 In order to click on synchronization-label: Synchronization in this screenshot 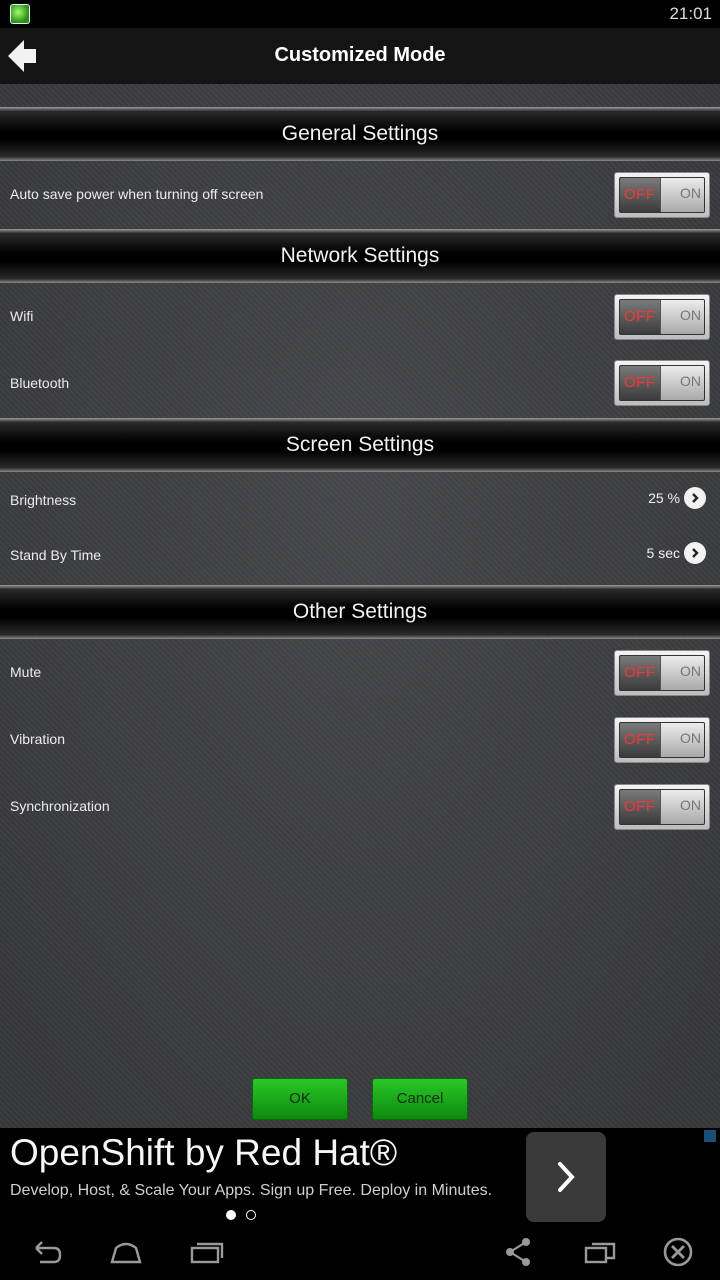, I will do `click(60, 806)`.